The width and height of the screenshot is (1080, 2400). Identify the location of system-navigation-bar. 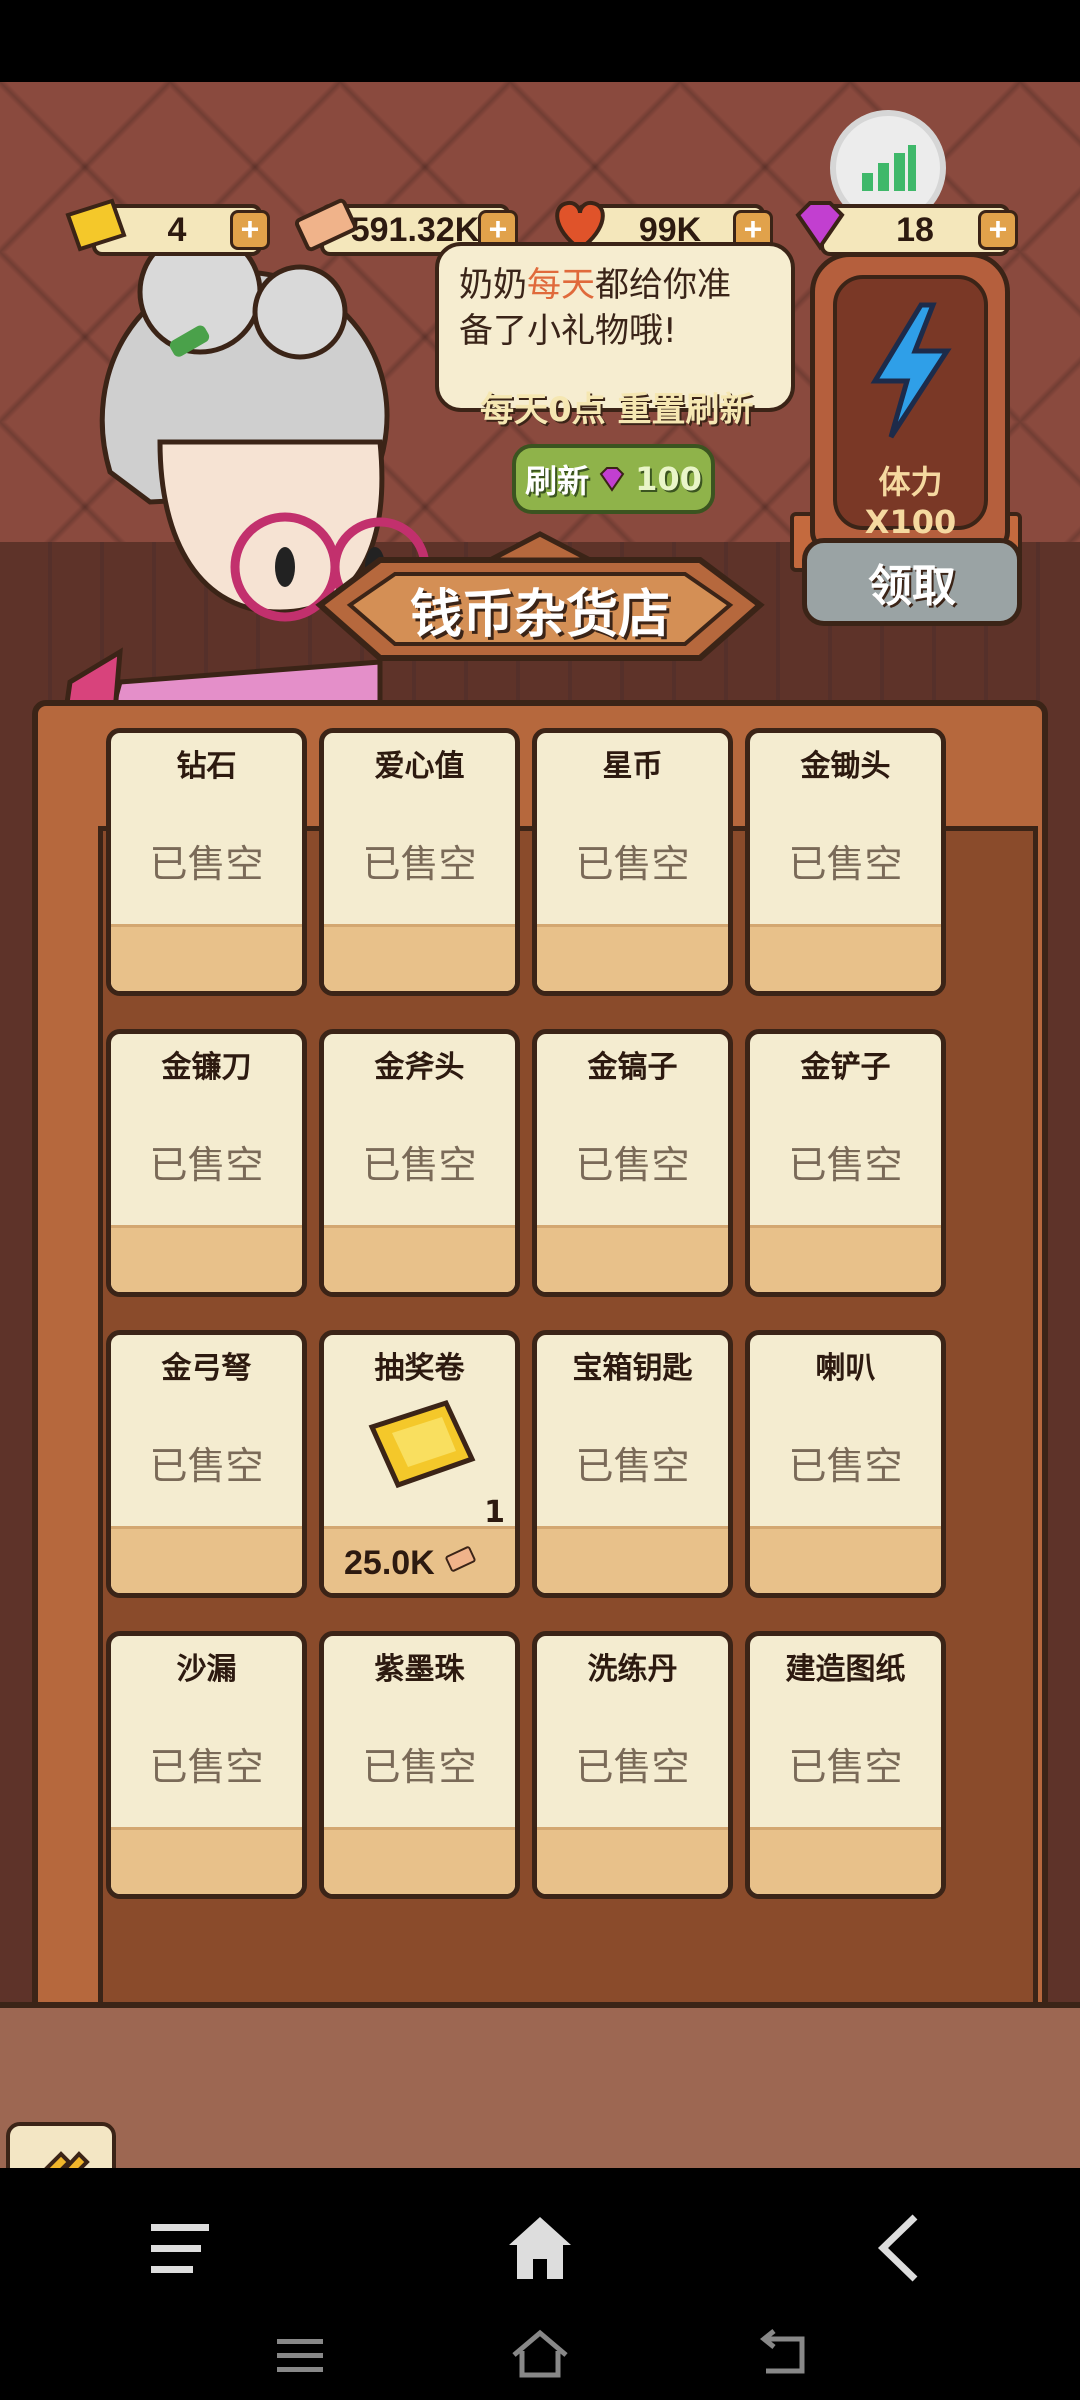
(540, 2284).